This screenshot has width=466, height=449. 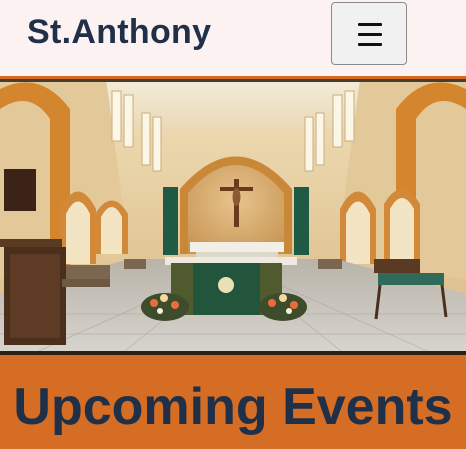 I want to click on hamburger-menu-icon, so click(x=370, y=38).